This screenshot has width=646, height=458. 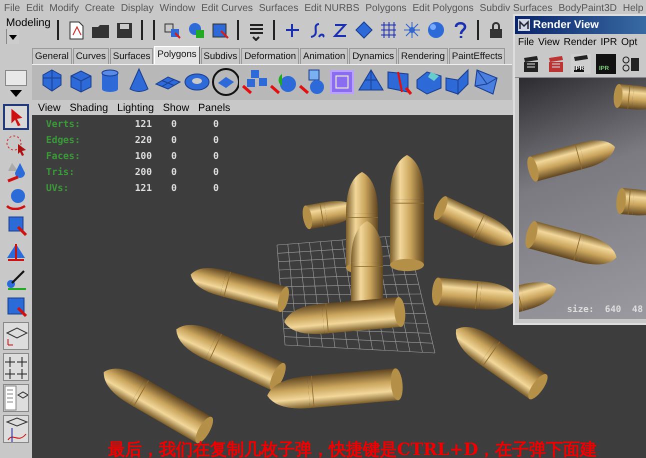 What do you see at coordinates (227, 8) in the screenshot?
I see `menu-item: Edit Curves` at bounding box center [227, 8].